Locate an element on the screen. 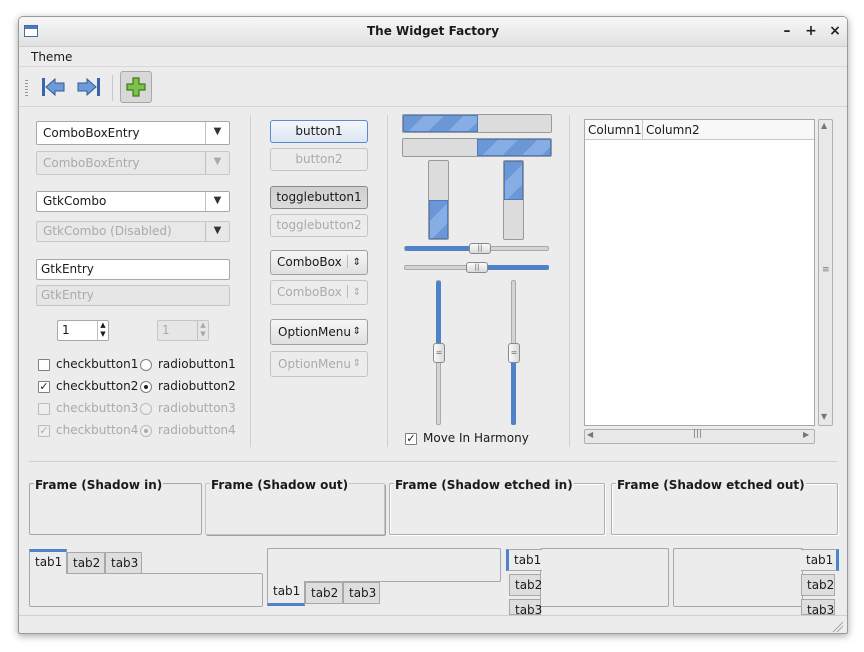  go-last-button is located at coordinates (89, 87).